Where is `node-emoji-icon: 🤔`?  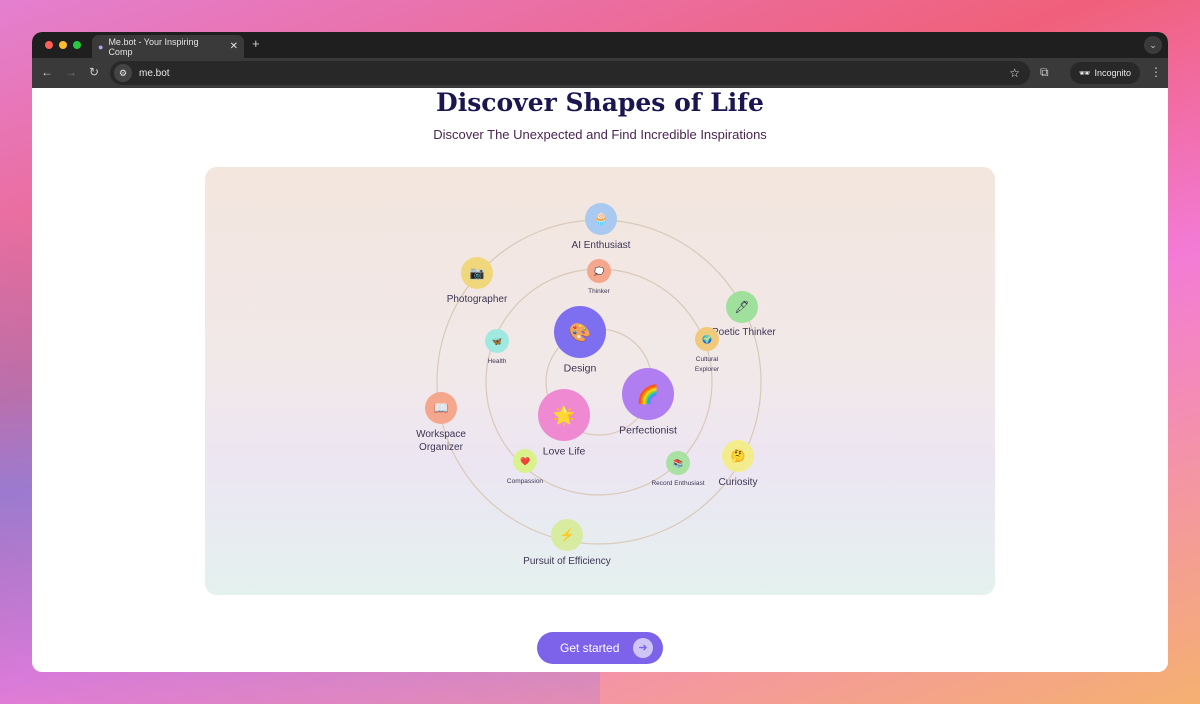
node-emoji-icon: 🤔 is located at coordinates (738, 456).